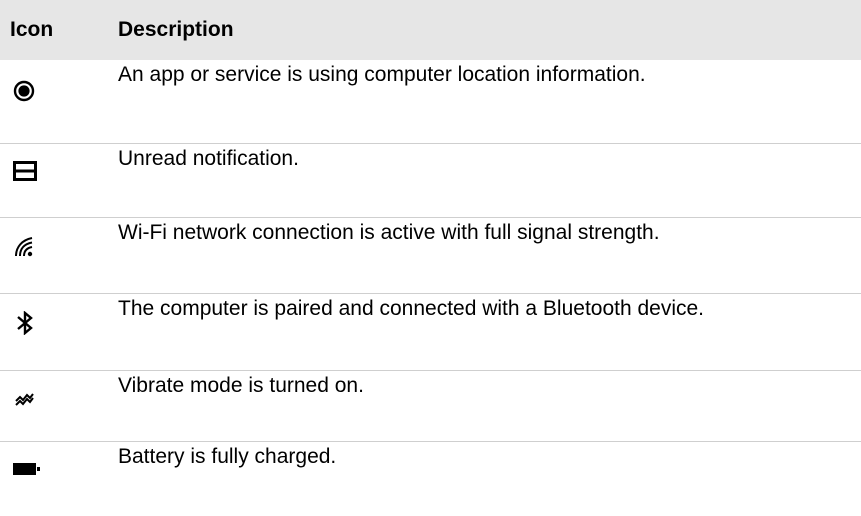 This screenshot has height=516, width=861. I want to click on row-description: Vibrate mode is turned on., so click(241, 385).